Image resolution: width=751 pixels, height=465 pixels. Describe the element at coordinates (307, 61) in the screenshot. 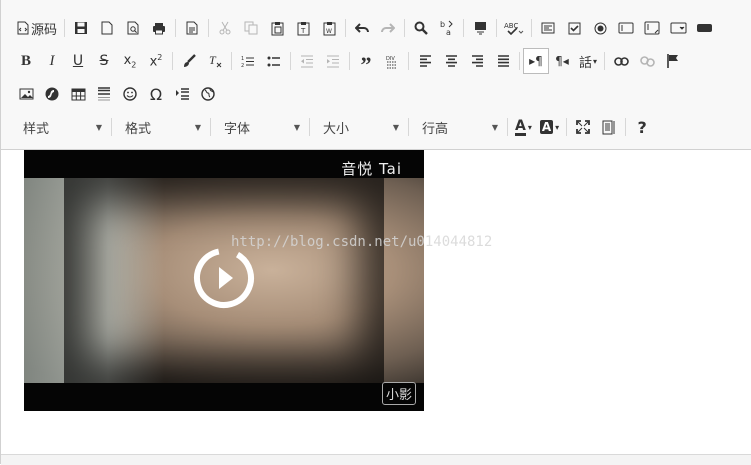

I see `outdent-button` at that location.